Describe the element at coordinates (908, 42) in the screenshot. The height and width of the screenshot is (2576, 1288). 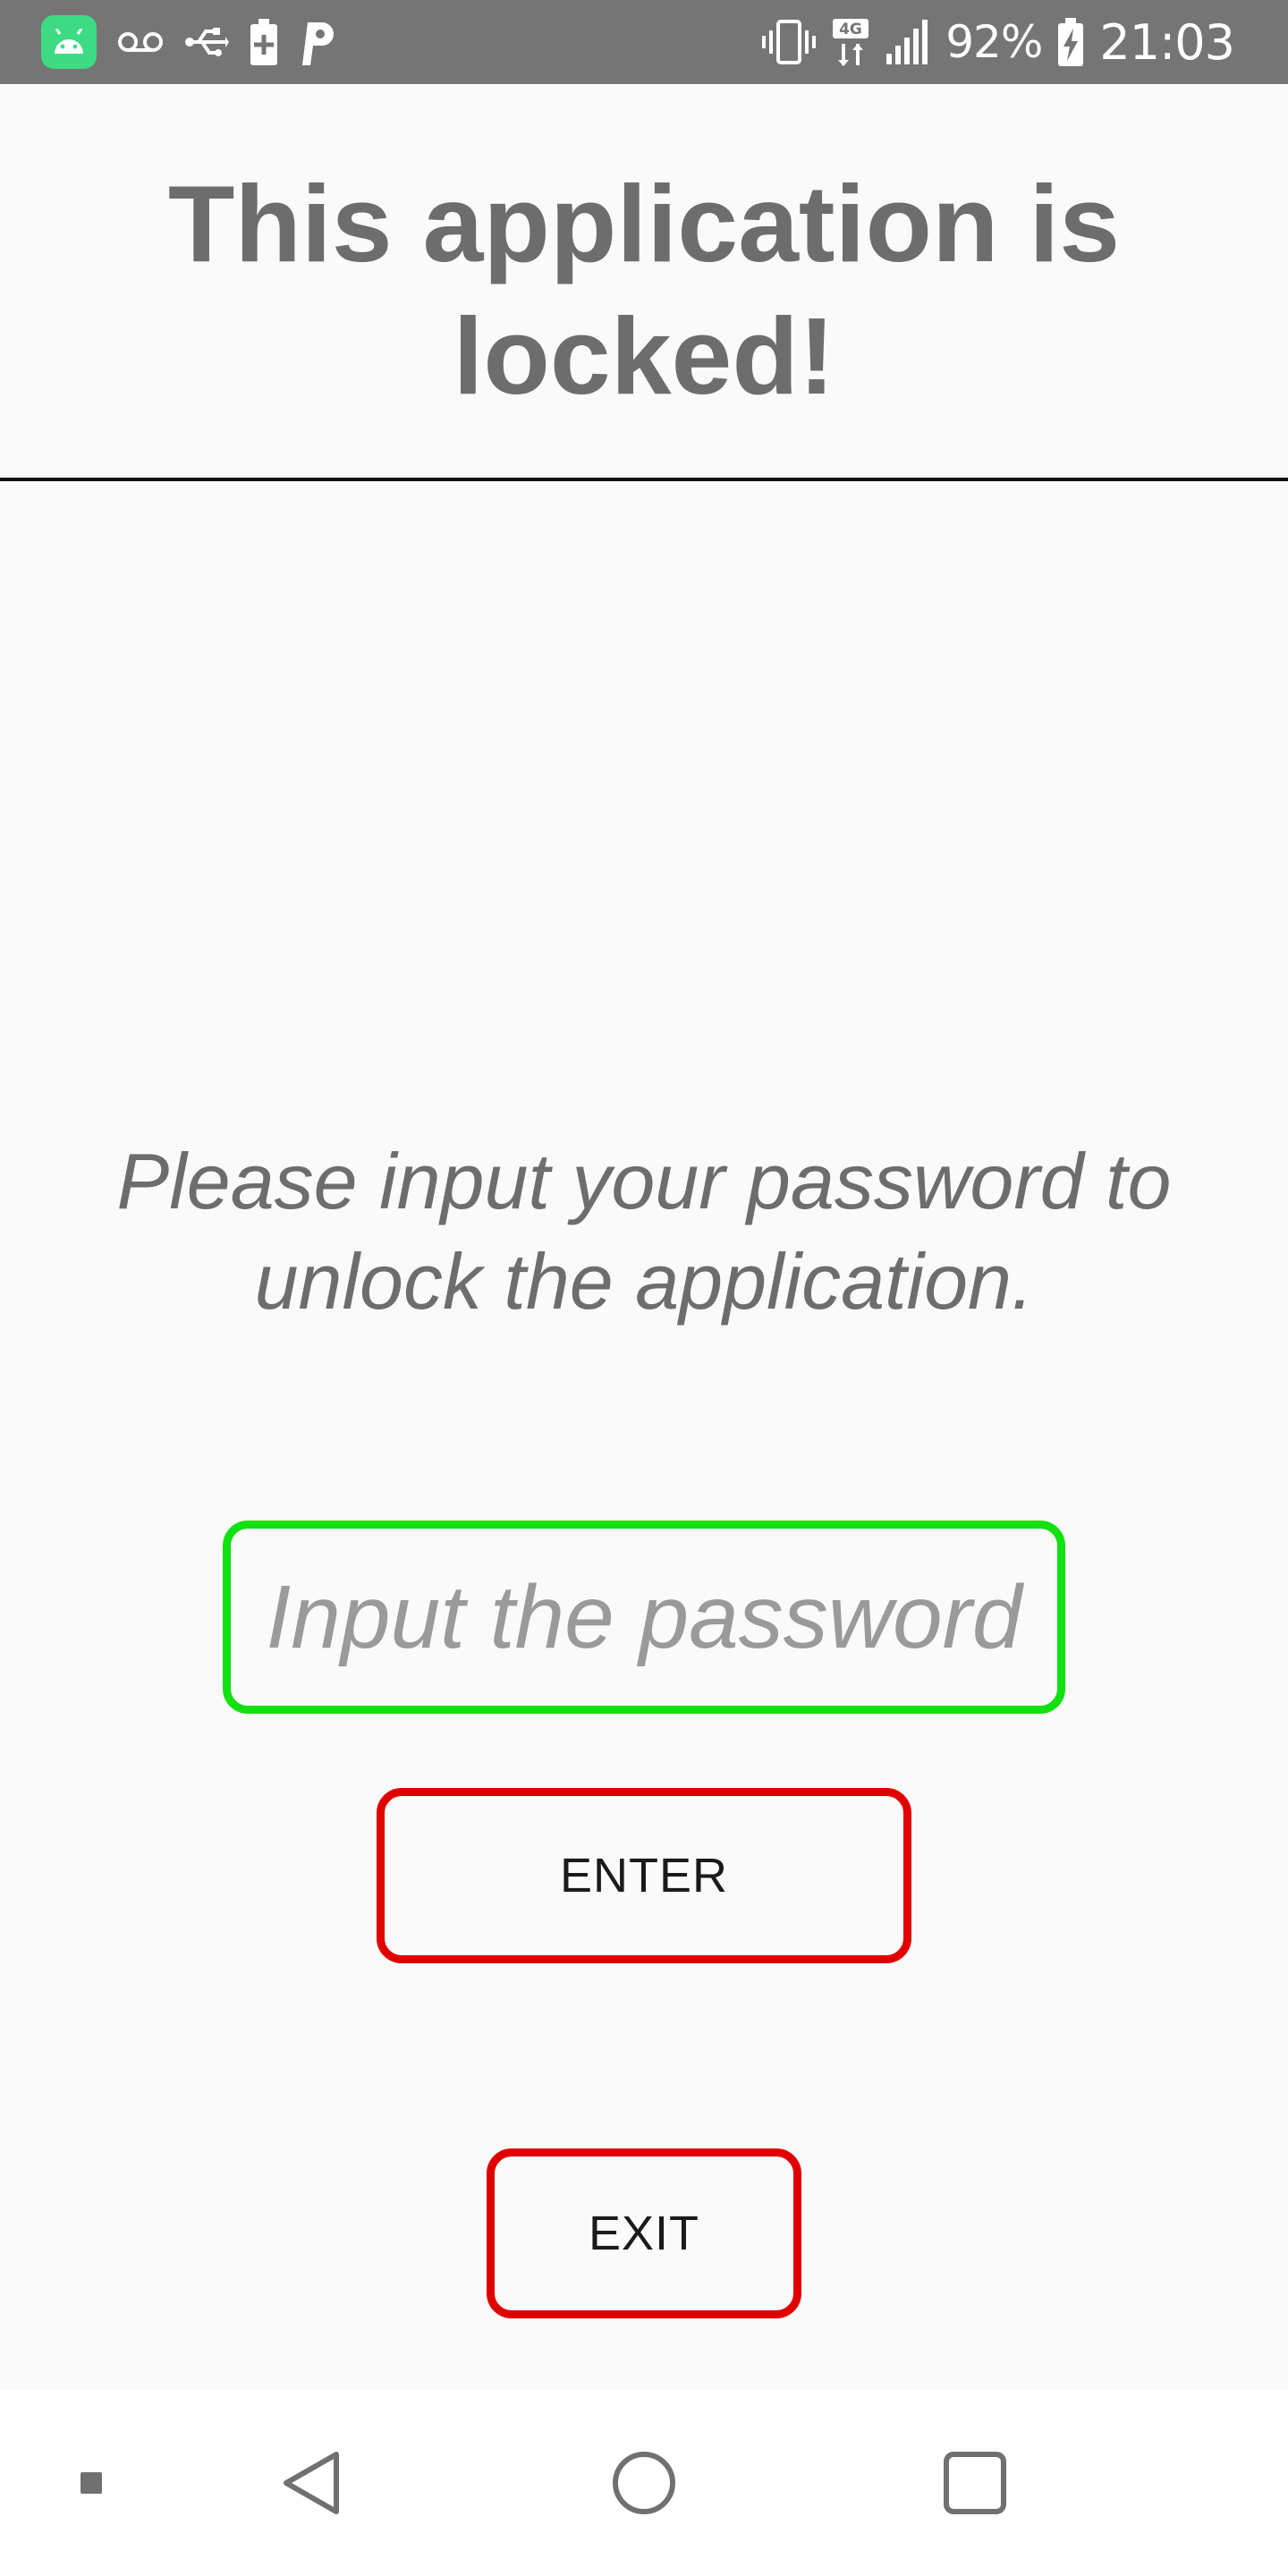
I see `signal-icon` at that location.